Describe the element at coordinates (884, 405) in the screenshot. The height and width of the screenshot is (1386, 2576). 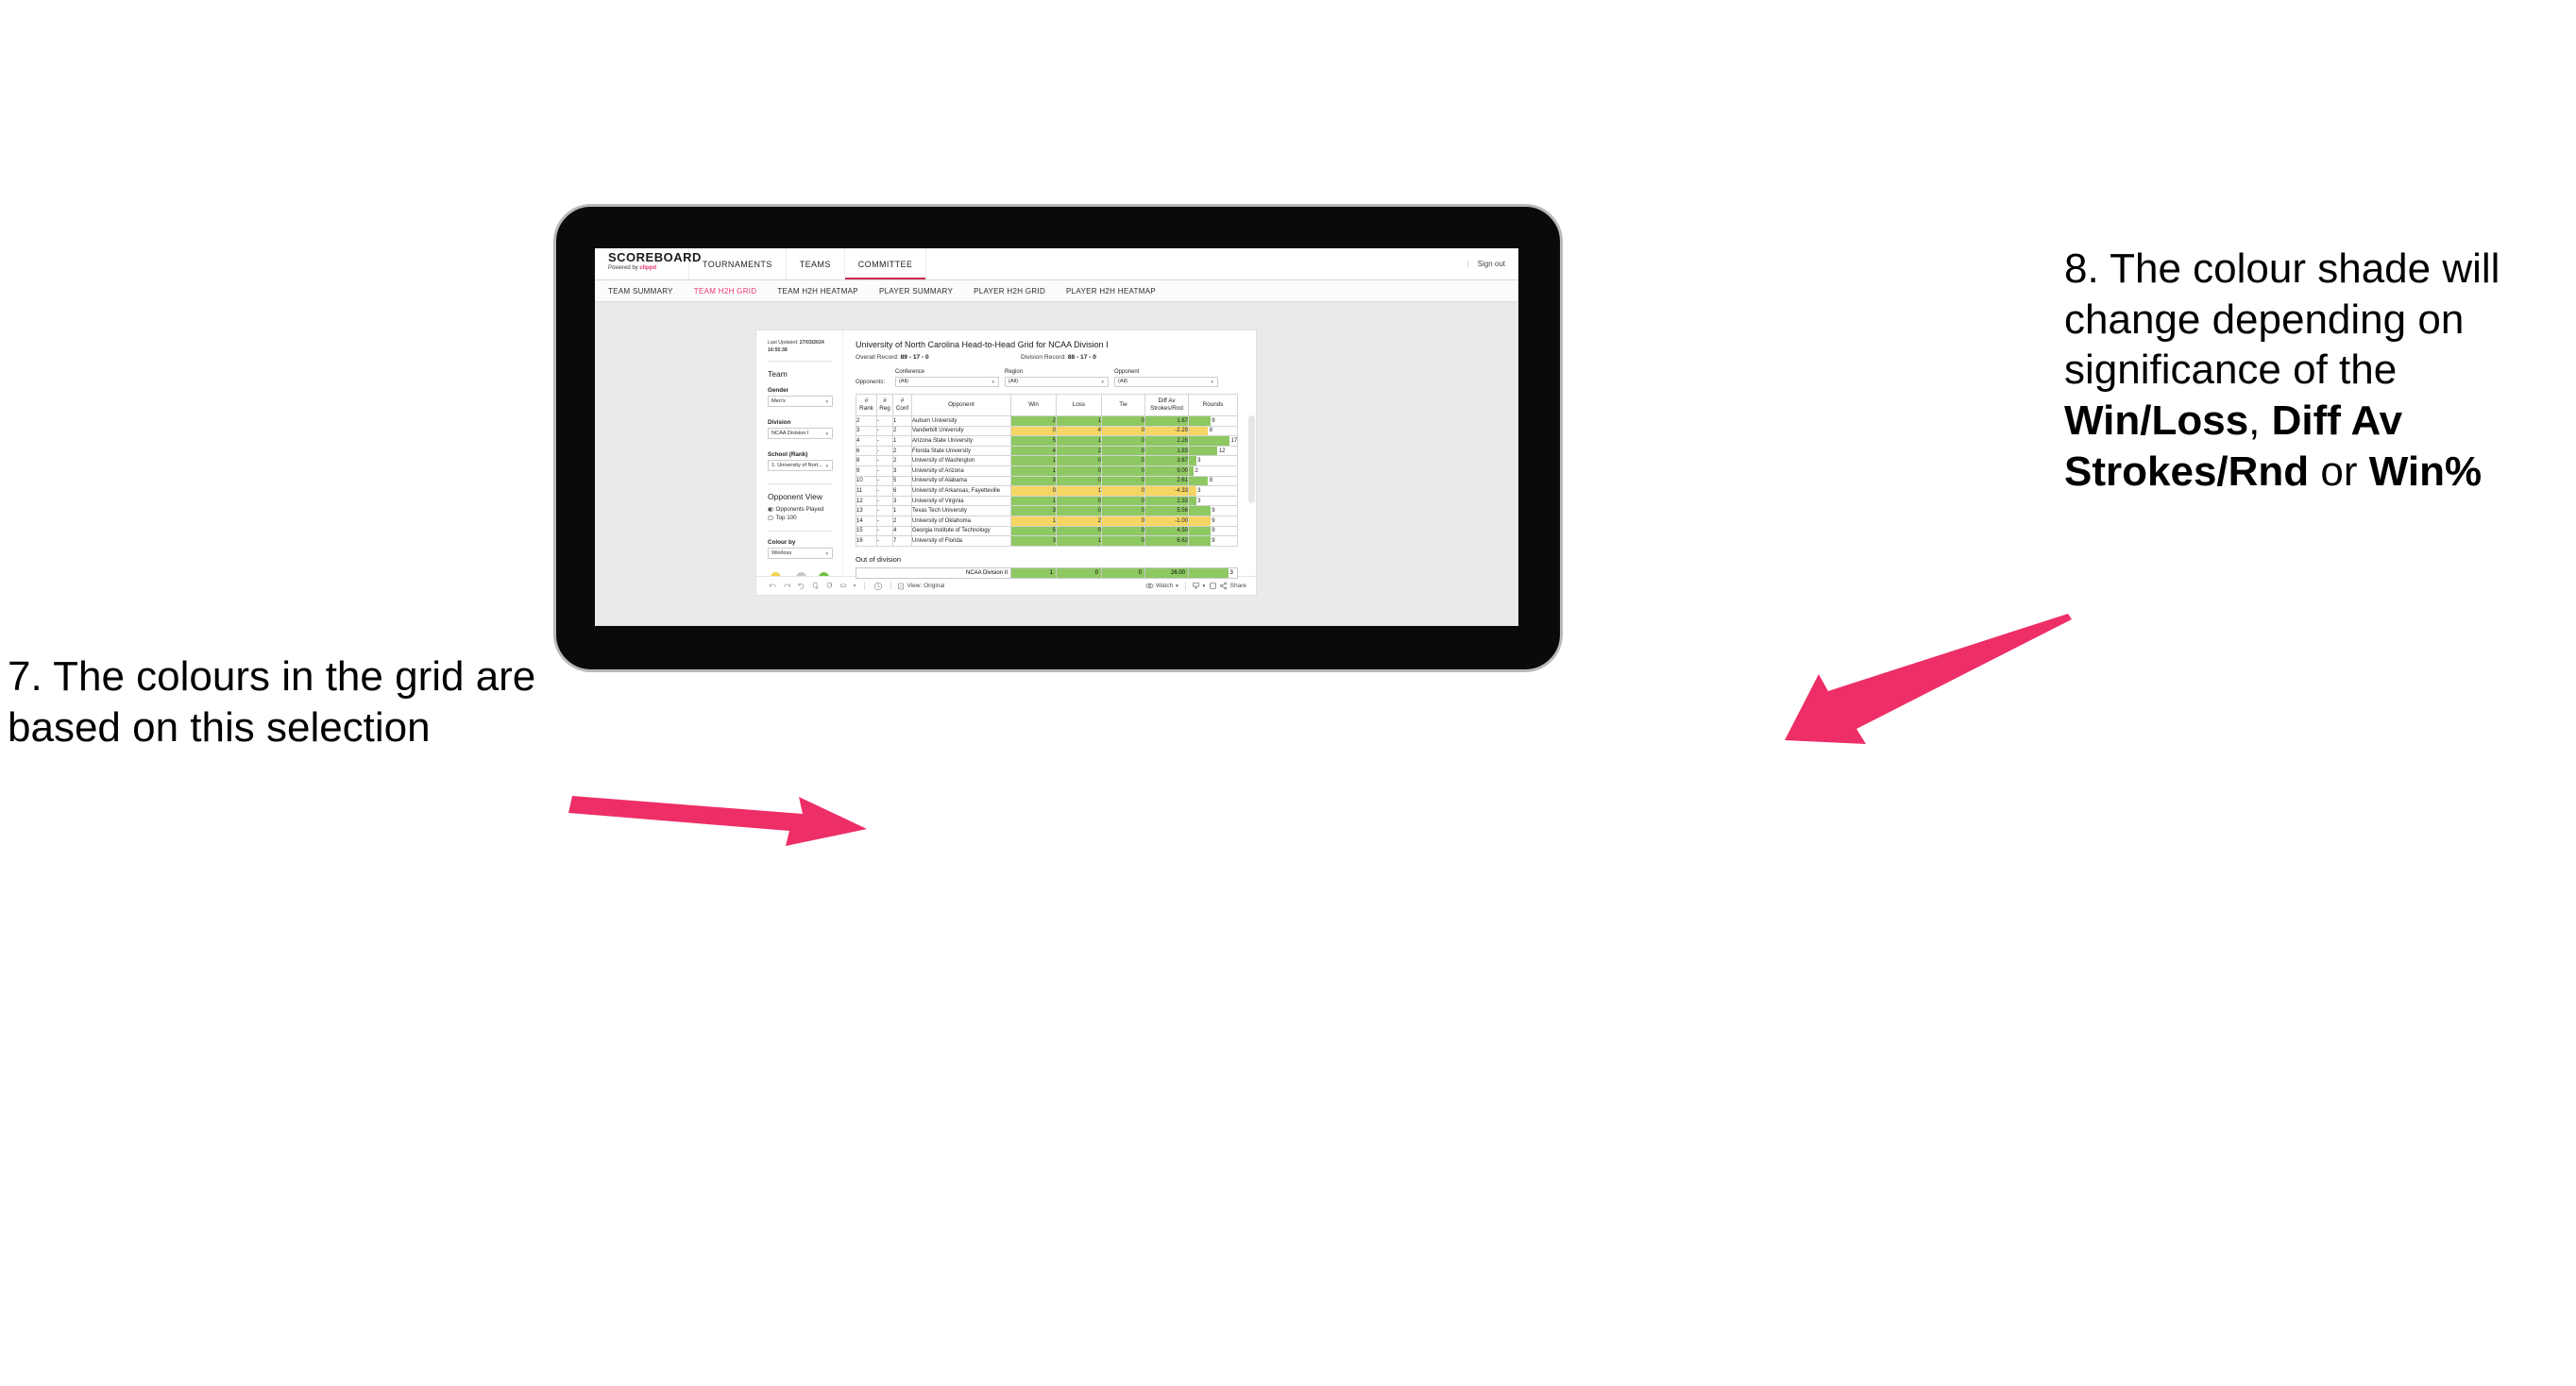
I see `col-reg: # Reg` at that location.